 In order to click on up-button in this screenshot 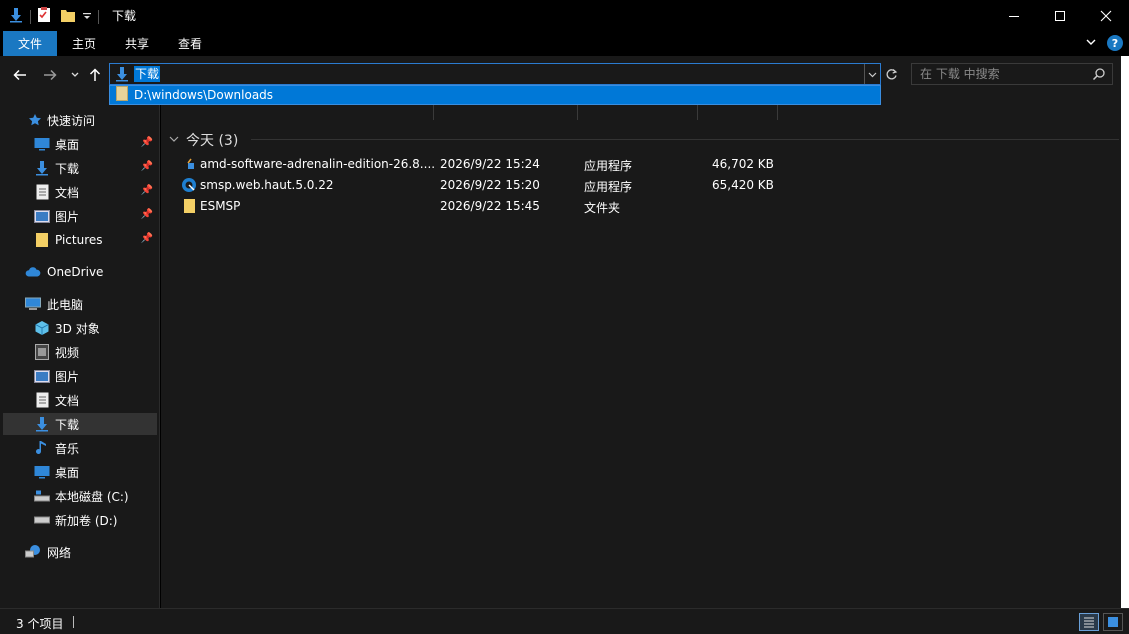, I will do `click(95, 75)`.